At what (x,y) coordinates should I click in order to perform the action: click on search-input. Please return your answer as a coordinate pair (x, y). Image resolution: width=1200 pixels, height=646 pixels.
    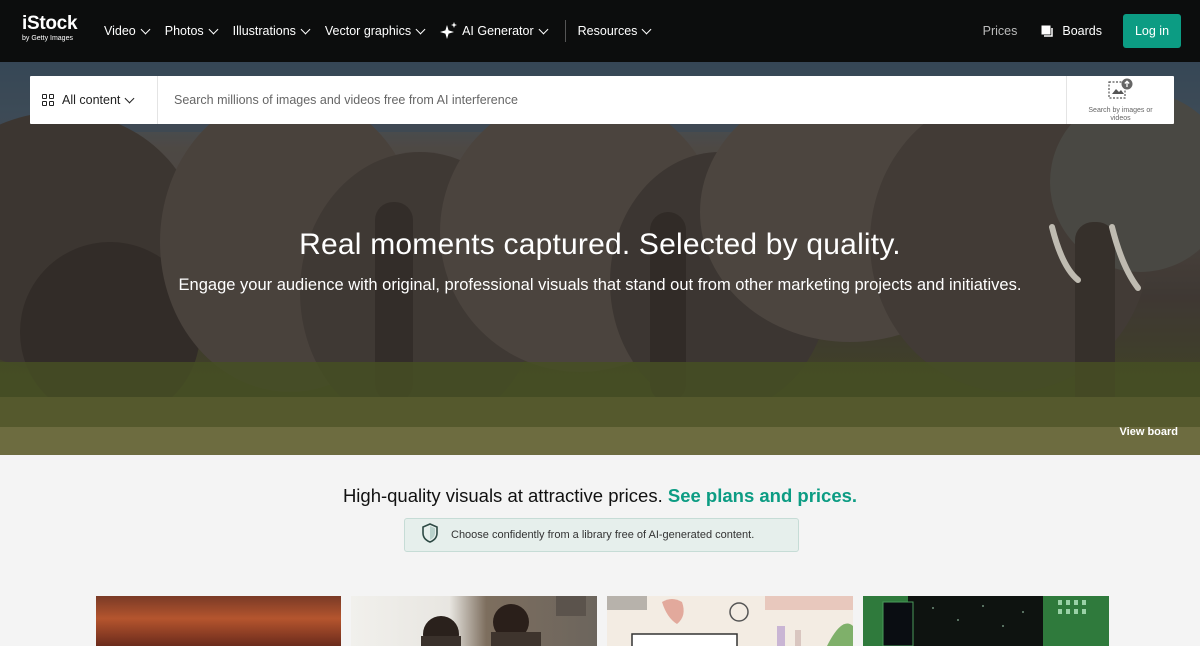
    Looking at the image, I should click on (612, 100).